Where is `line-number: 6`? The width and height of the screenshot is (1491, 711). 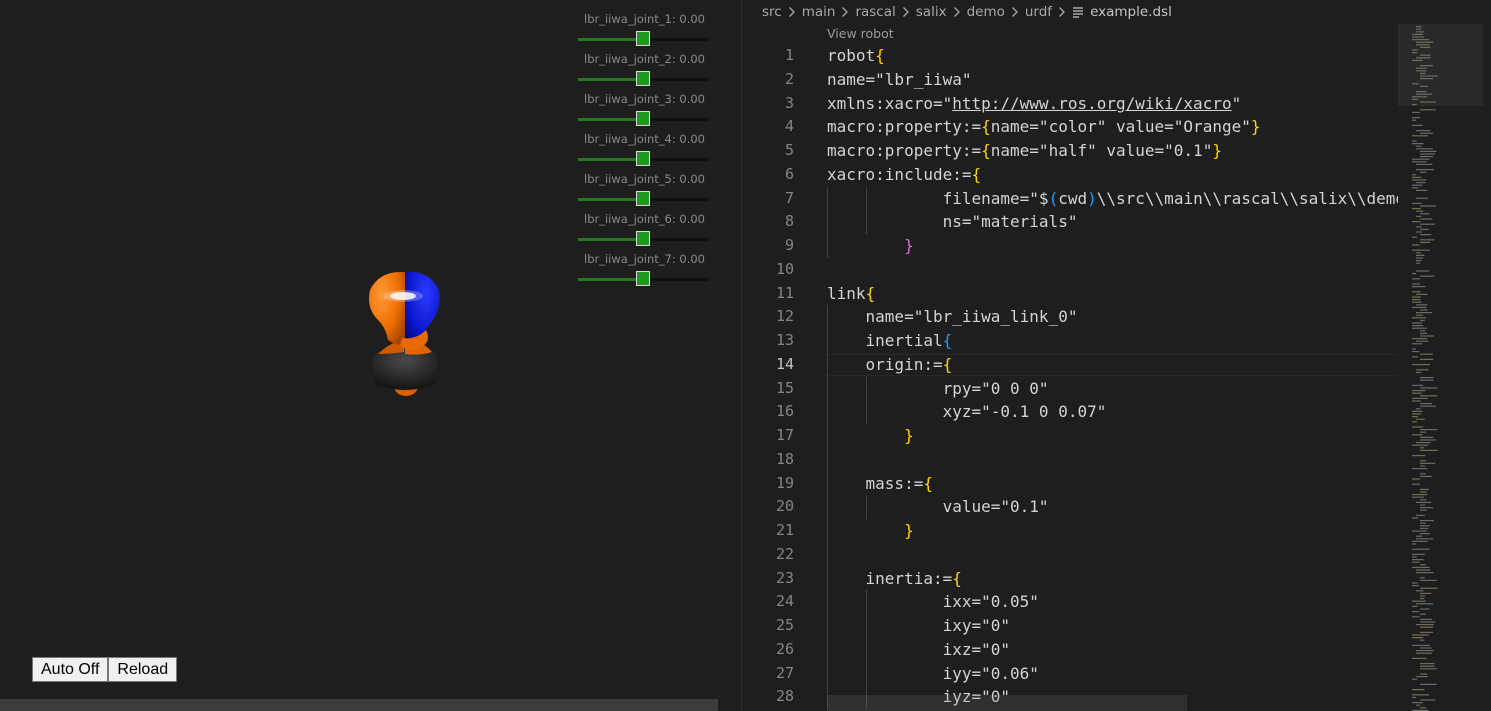
line-number: 6 is located at coordinates (789, 173).